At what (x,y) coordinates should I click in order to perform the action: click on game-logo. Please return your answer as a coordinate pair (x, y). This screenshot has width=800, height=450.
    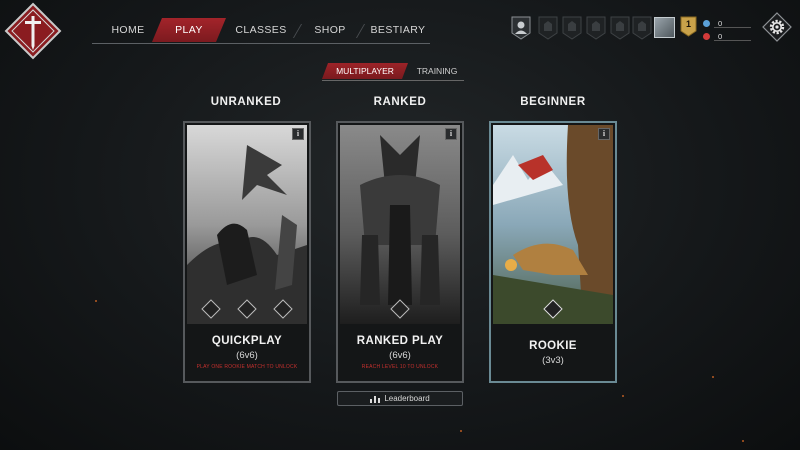
    Looking at the image, I should click on (33, 31).